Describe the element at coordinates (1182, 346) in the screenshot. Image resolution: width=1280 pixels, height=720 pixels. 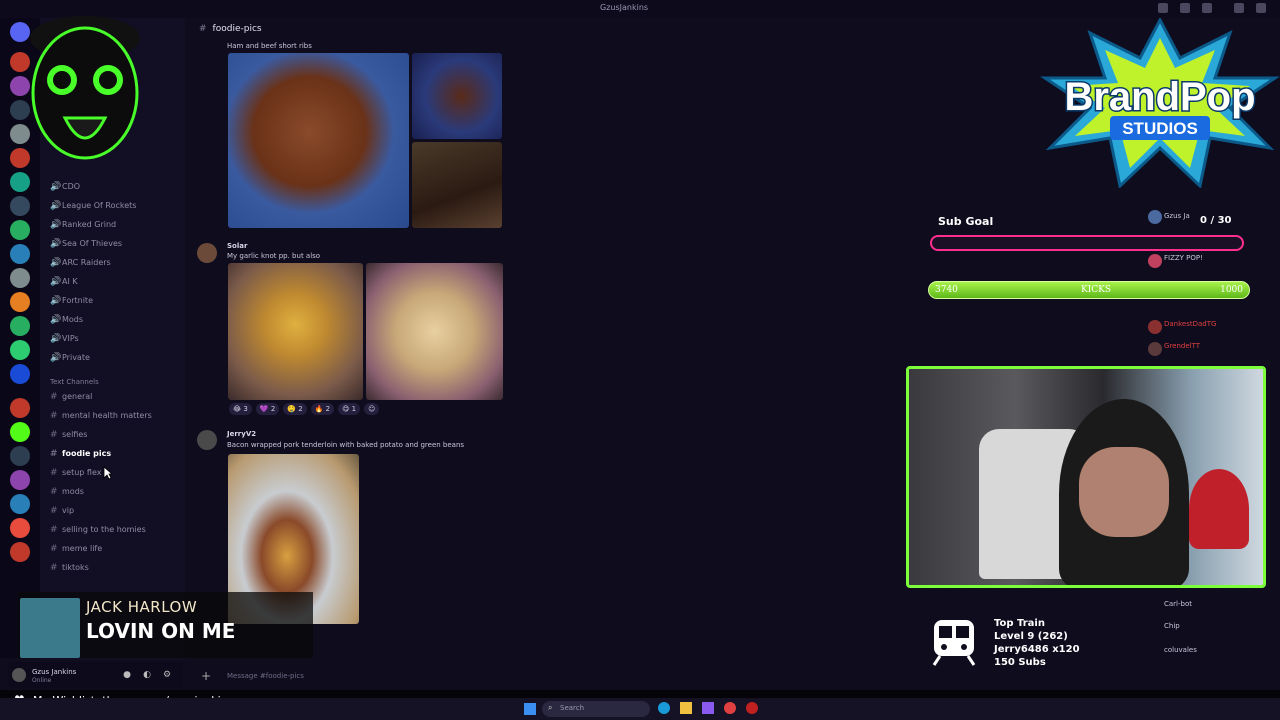
I see `member-name: GrendelTT` at that location.